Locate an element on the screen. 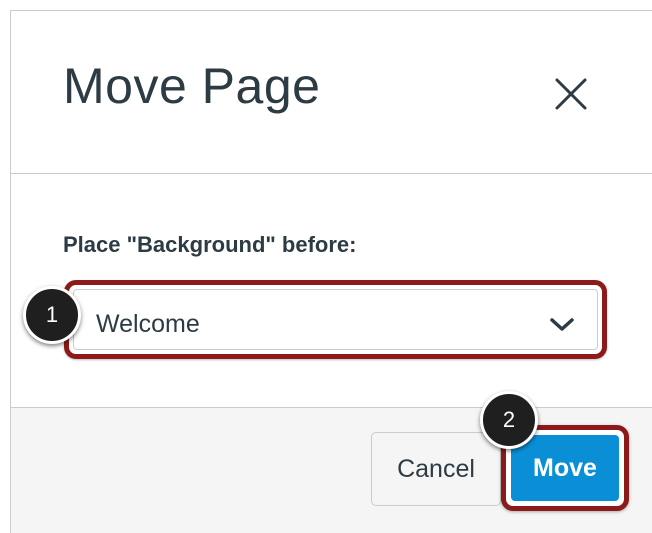 This screenshot has width=652, height=533. step-badge-2: 2 is located at coordinates (509, 420).